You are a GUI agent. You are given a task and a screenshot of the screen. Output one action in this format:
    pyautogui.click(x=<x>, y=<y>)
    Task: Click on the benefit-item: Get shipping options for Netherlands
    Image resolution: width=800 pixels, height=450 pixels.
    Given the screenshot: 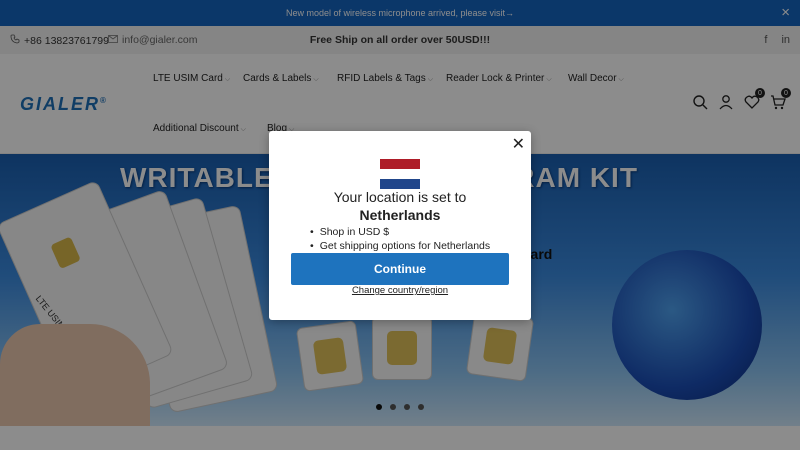 What is the action you would take?
    pyautogui.click(x=400, y=246)
    